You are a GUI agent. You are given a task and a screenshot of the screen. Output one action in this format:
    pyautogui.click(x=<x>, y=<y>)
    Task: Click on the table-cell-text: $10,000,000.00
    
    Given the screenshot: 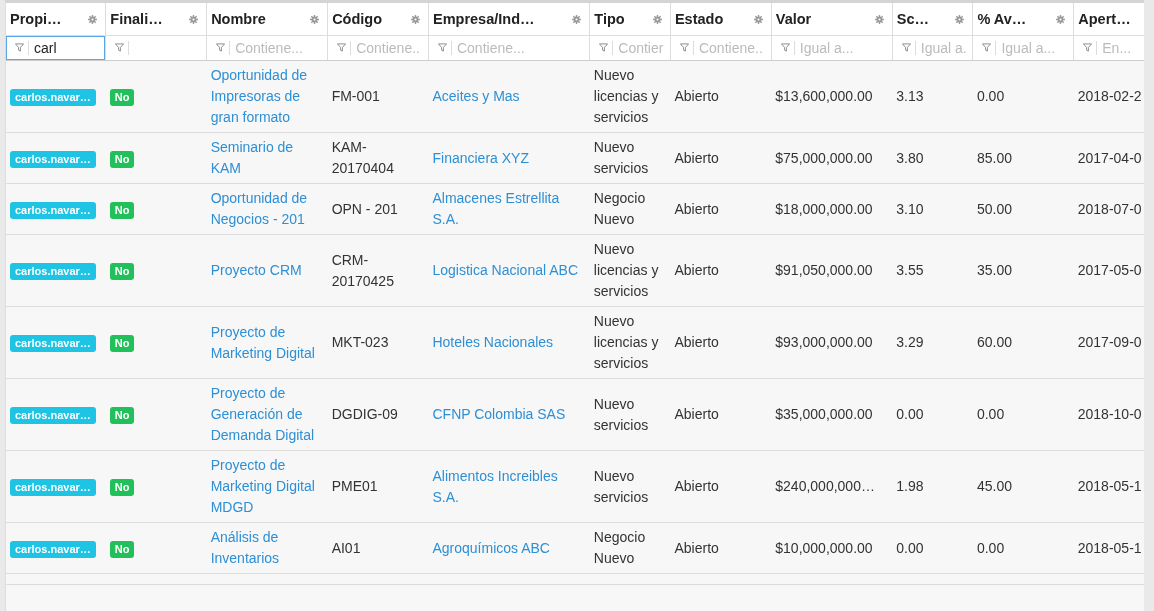 What is the action you would take?
    pyautogui.click(x=824, y=548)
    